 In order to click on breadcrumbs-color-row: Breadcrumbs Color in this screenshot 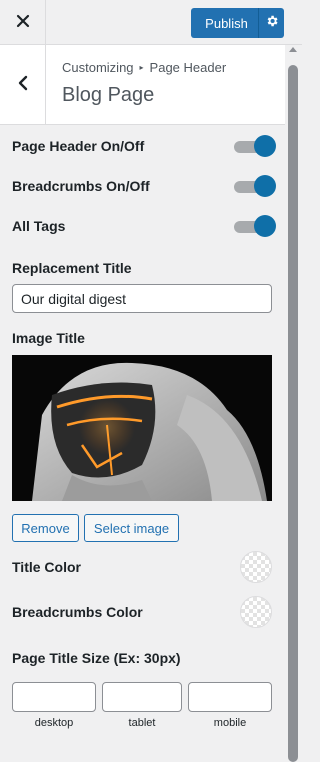, I will do `click(142, 612)`.